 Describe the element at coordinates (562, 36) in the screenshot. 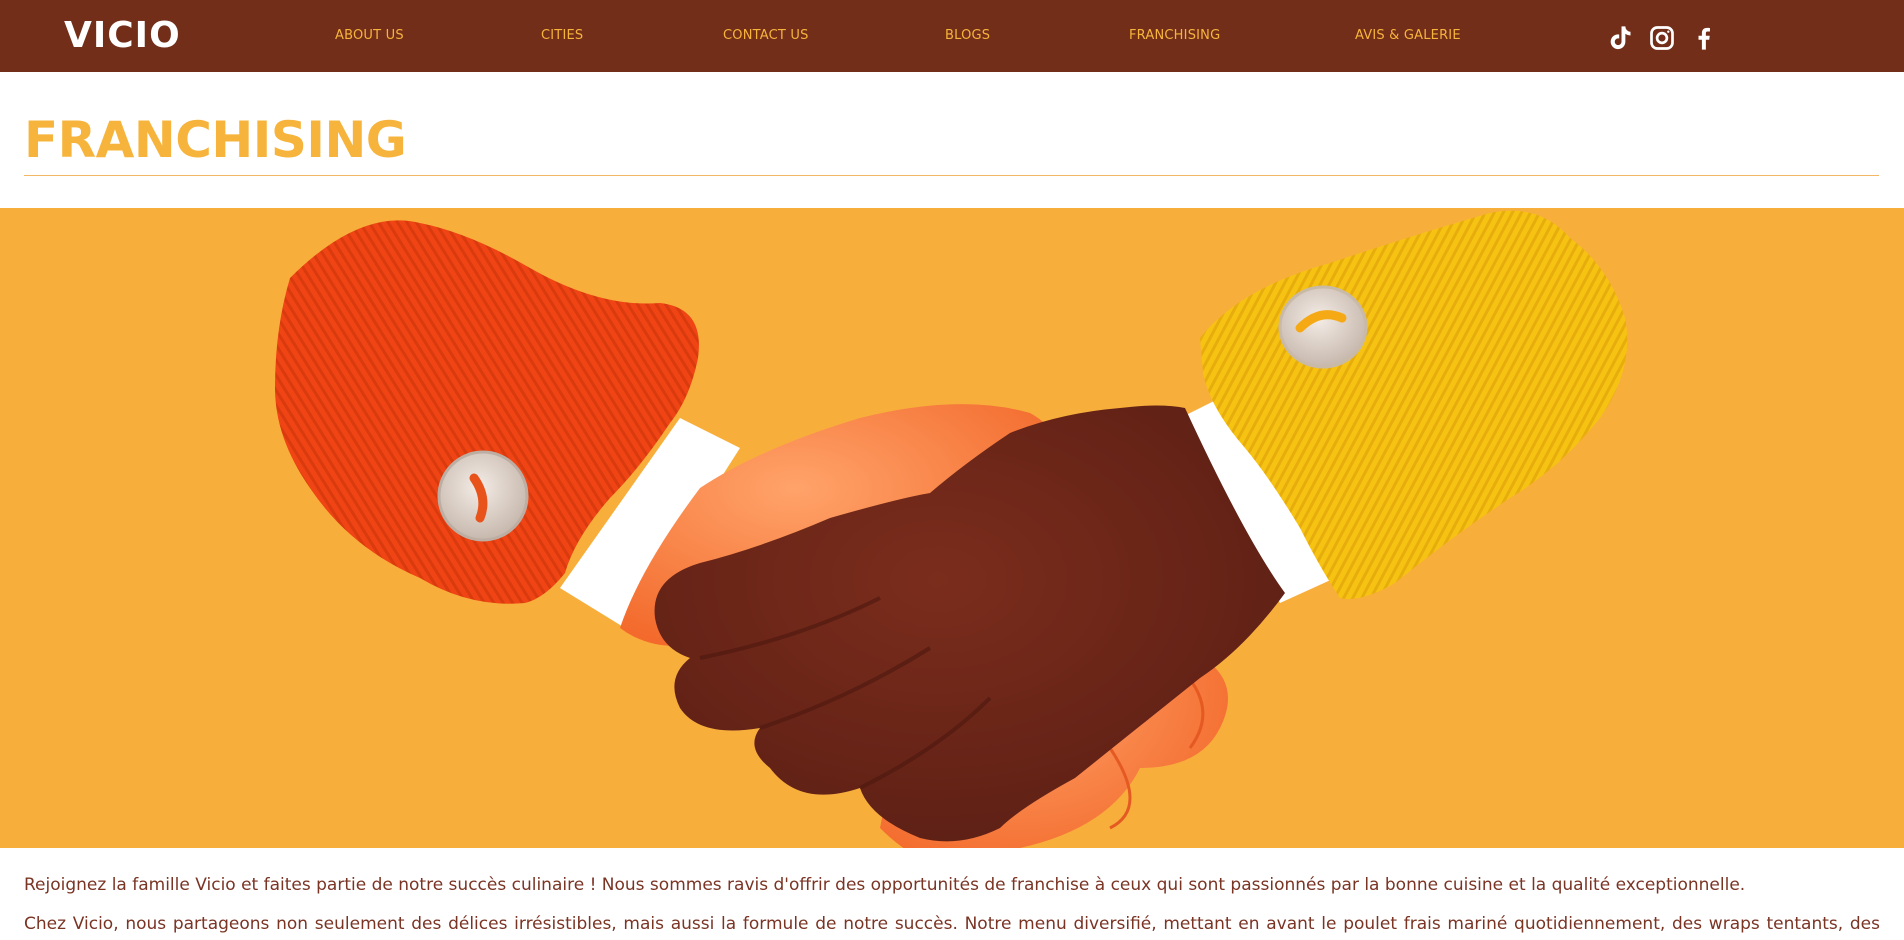

I see `nav-cities: CITIES` at that location.